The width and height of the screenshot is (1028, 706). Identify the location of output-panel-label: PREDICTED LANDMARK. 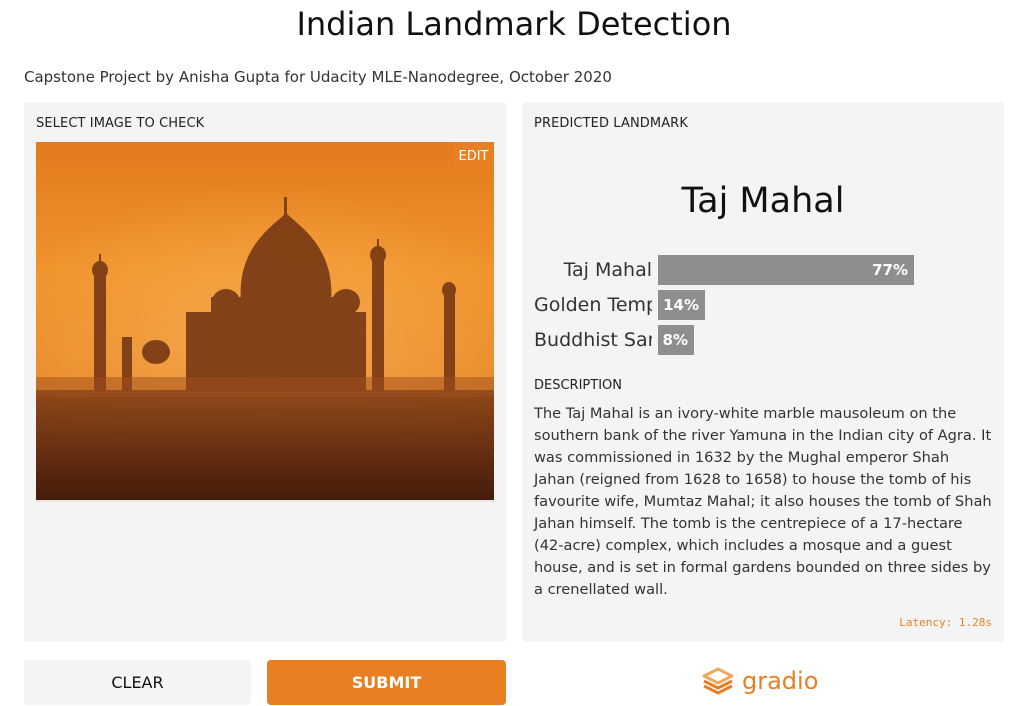
(611, 123).